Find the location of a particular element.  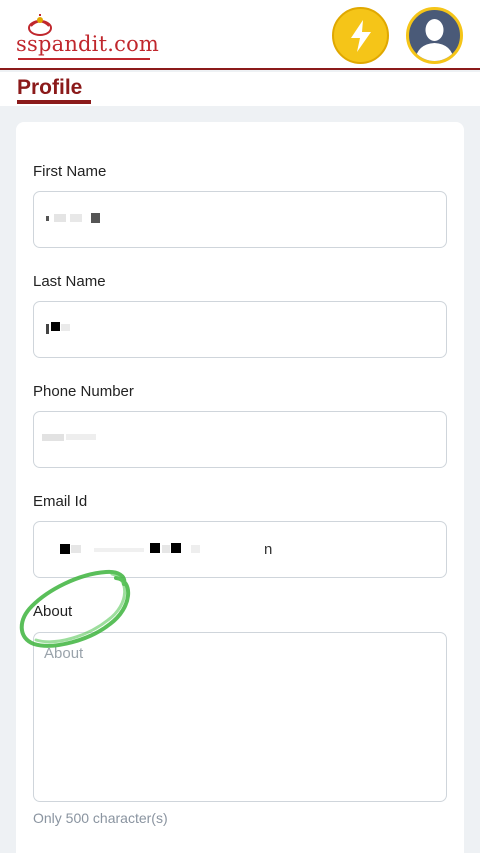

lightning-icon is located at coordinates (360, 35).